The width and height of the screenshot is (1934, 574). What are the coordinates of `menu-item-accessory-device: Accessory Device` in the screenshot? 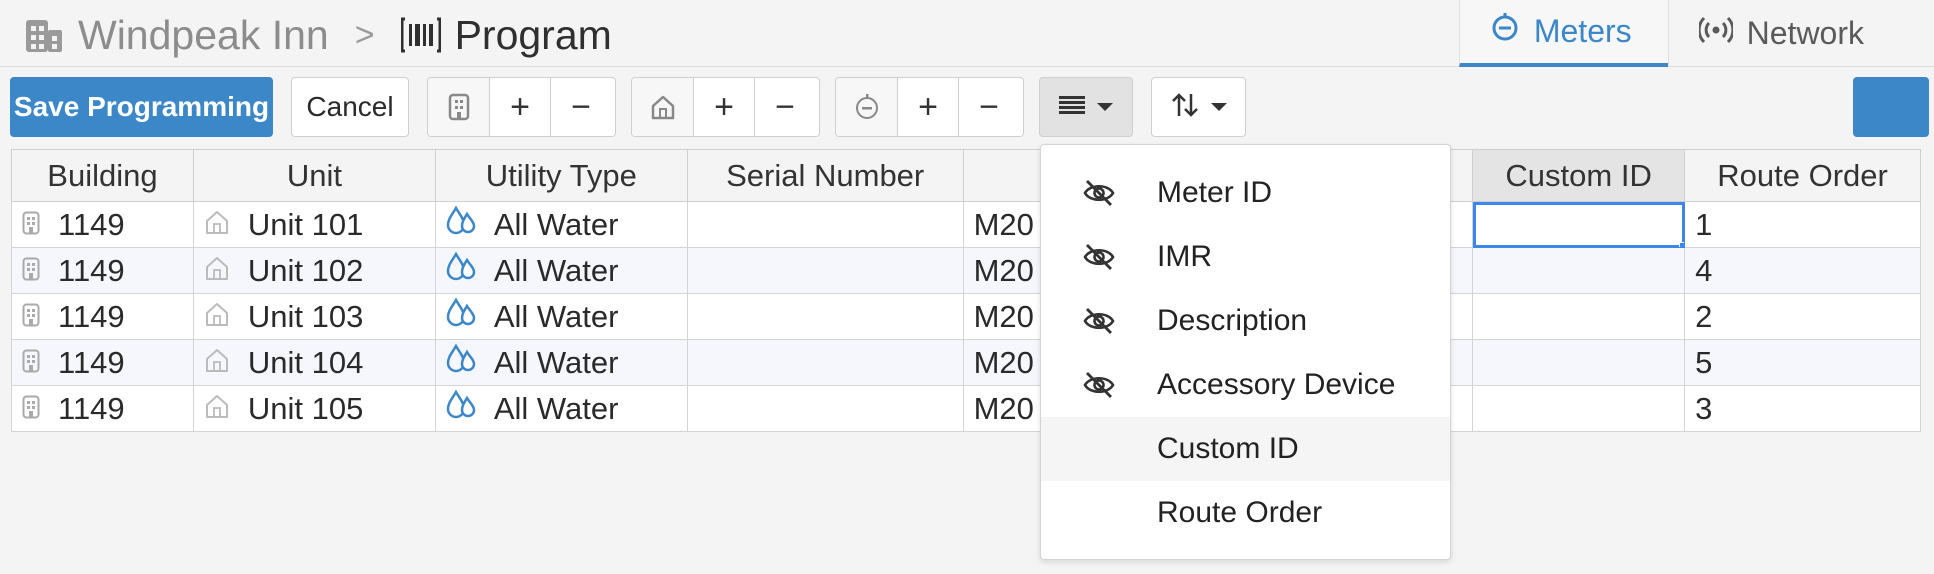 It's located at (1245, 385).